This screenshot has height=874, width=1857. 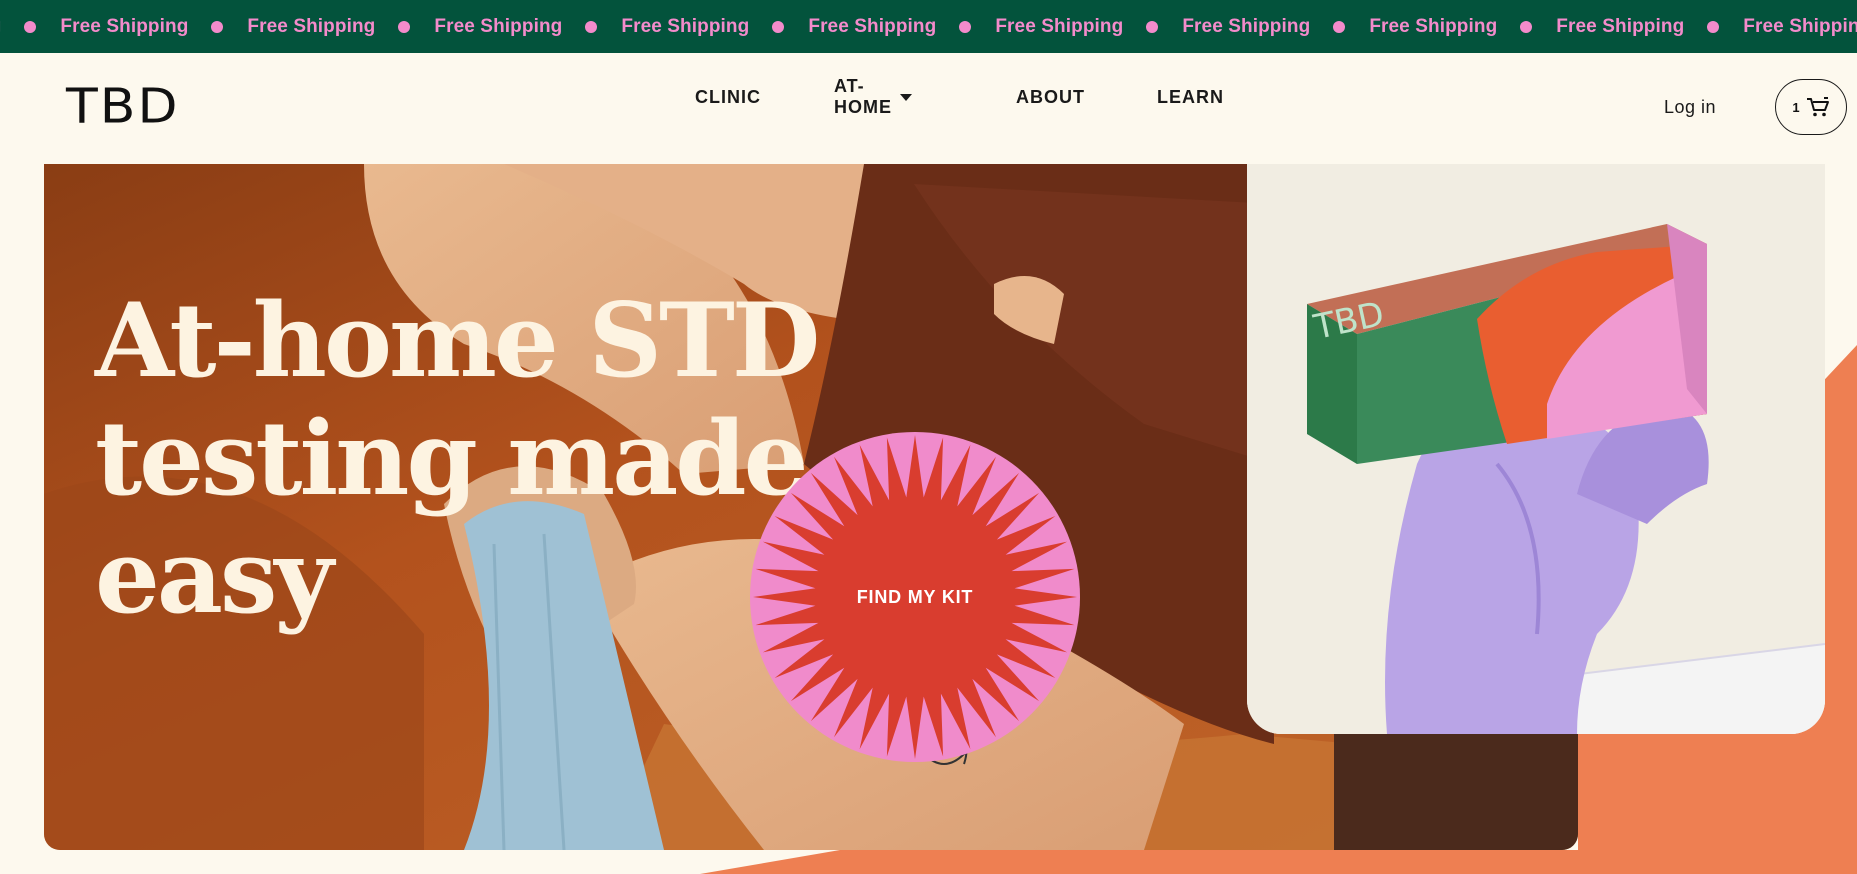 What do you see at coordinates (1050, 97) in the screenshot?
I see `nav-about: ABOUT` at bounding box center [1050, 97].